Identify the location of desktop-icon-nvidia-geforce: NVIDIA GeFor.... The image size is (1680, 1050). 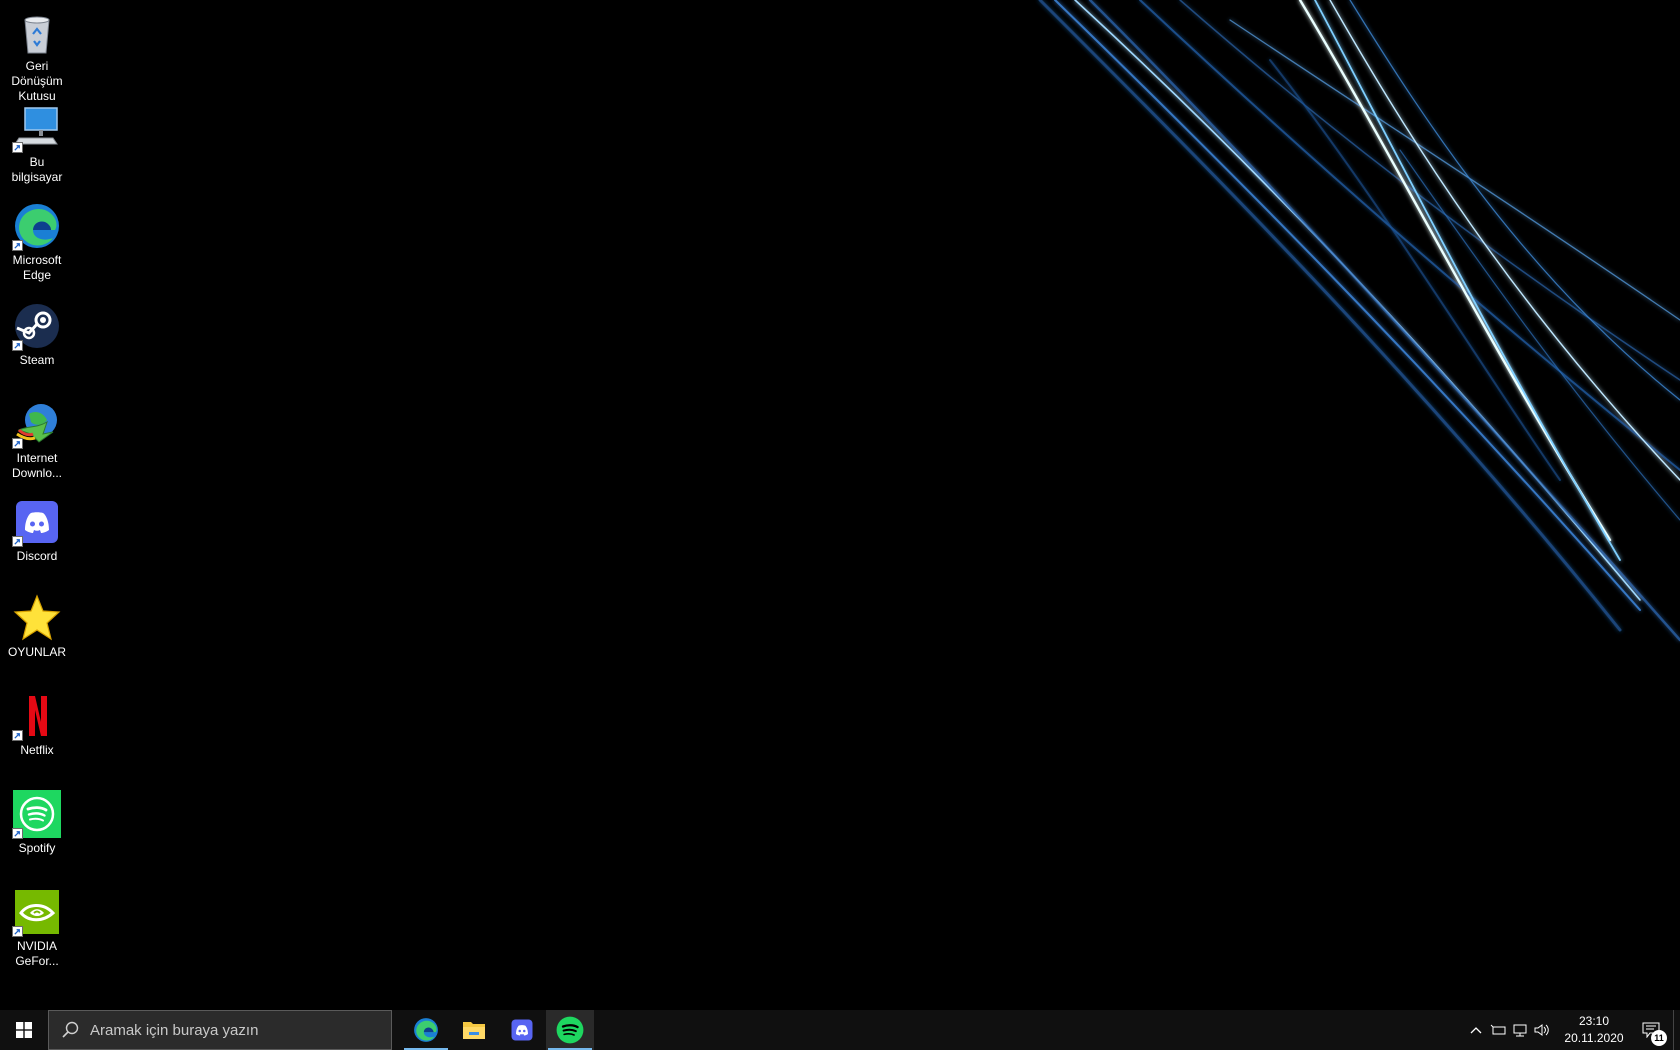
(37, 928).